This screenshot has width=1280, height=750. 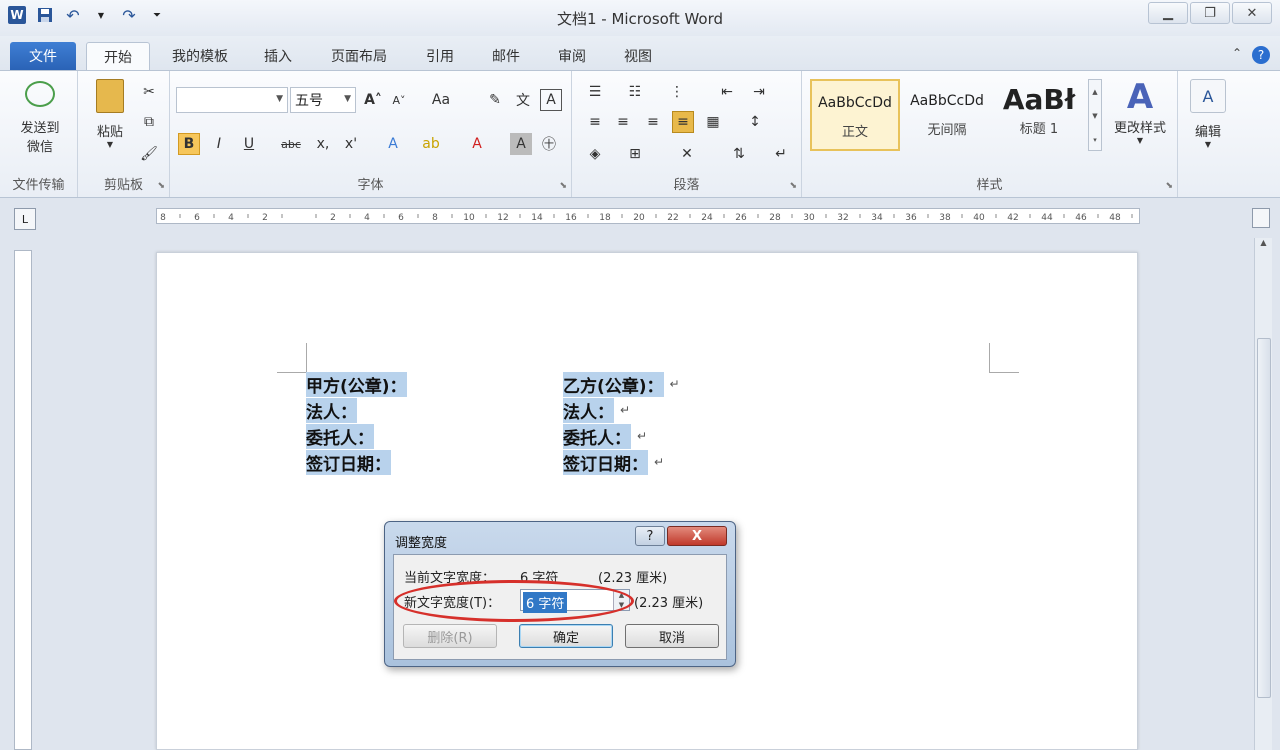 I want to click on tab-review: 审阅, so click(x=572, y=56).